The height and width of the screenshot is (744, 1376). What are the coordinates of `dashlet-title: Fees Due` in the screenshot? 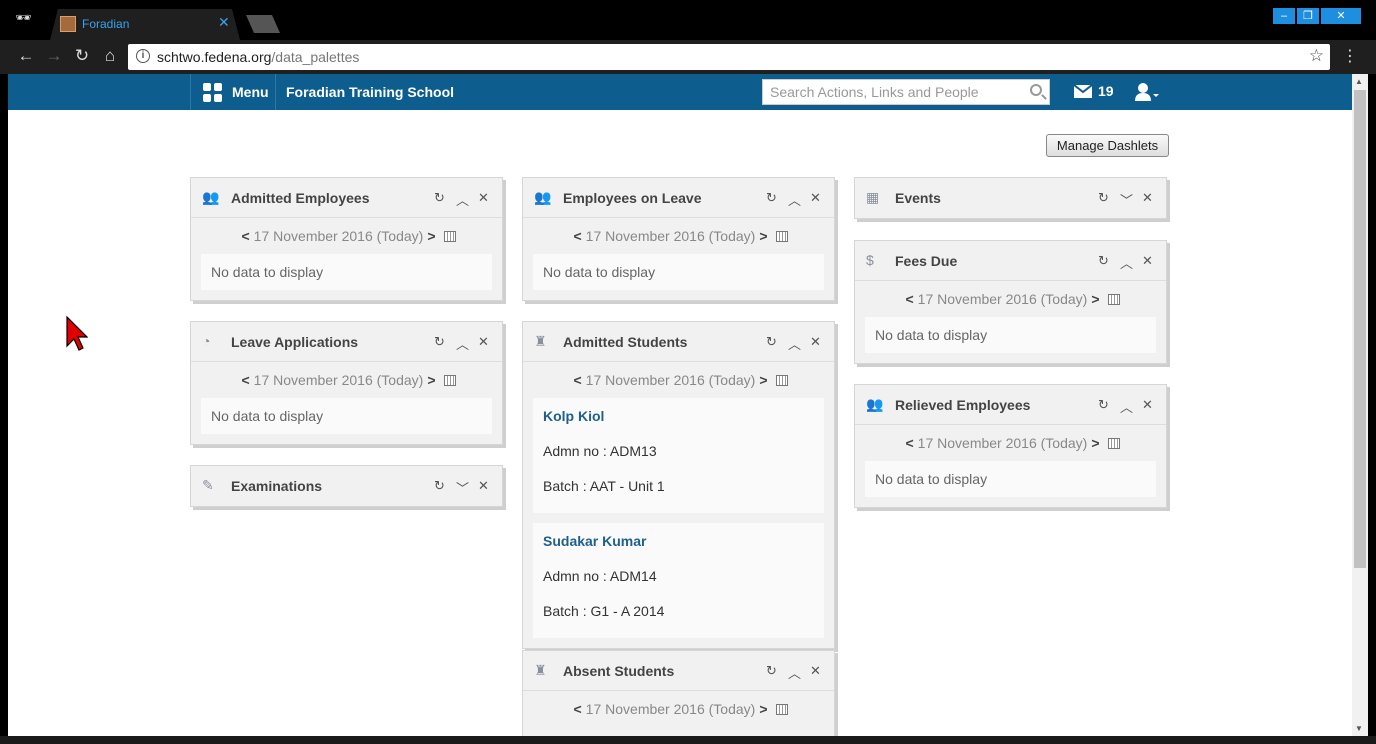 It's located at (926, 261).